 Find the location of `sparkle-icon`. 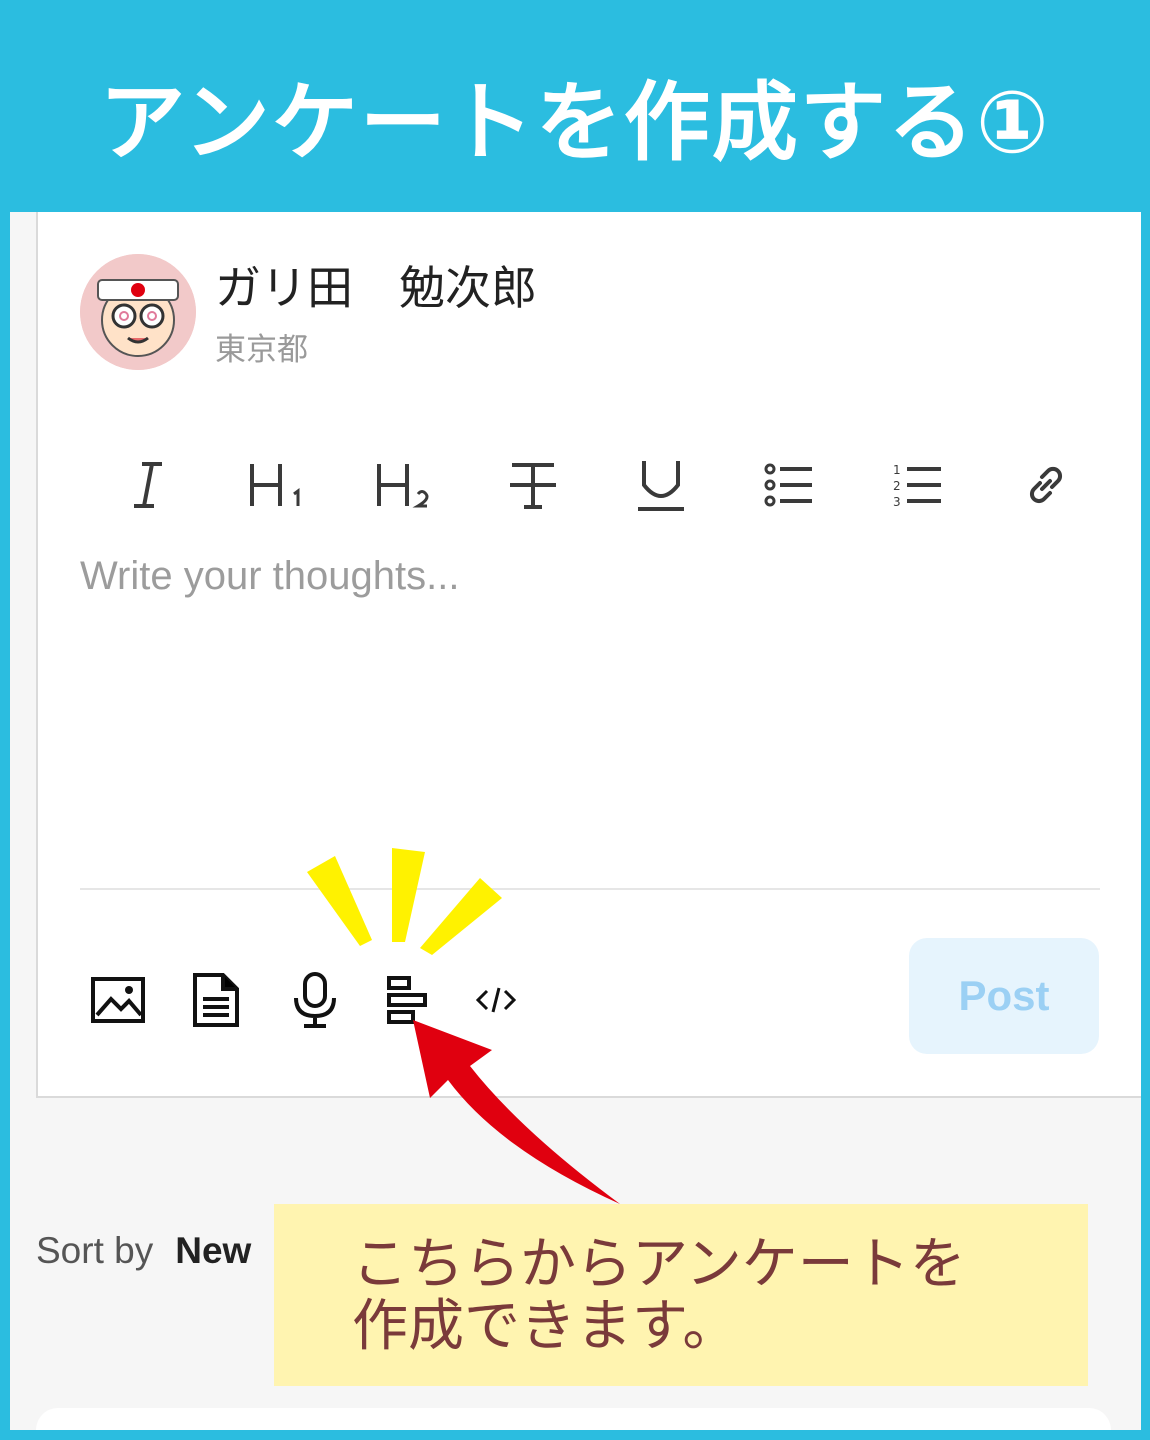

sparkle-icon is located at coordinates (404, 901).